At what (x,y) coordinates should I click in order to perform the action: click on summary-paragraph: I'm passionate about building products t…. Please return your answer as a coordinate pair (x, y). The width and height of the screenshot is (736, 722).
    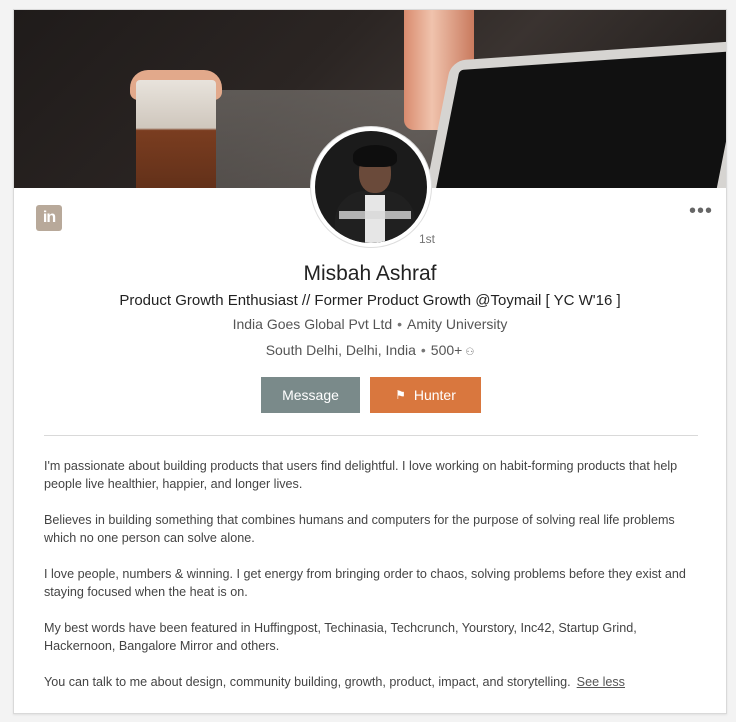
    Looking at the image, I should click on (361, 475).